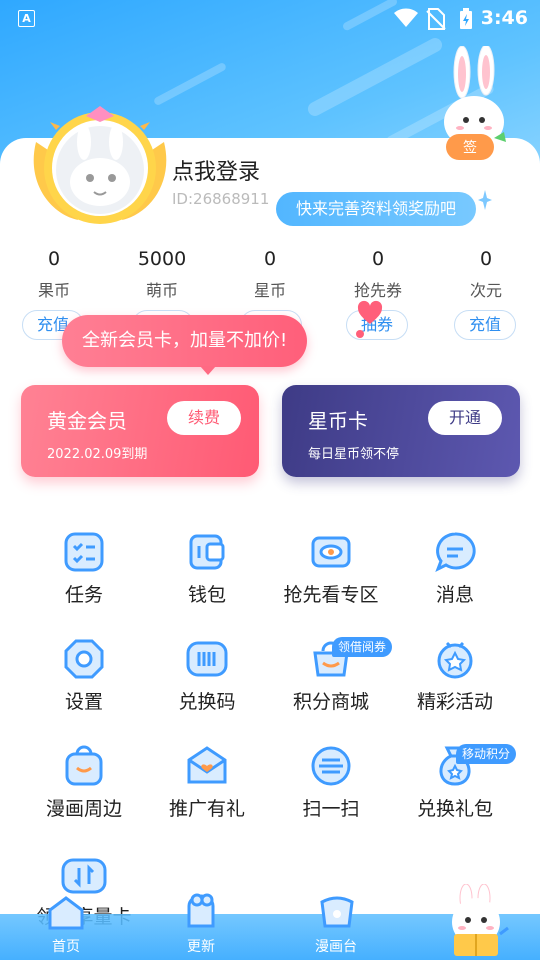 This screenshot has width=540, height=960. I want to click on grid-label: 兑换码, so click(207, 702).